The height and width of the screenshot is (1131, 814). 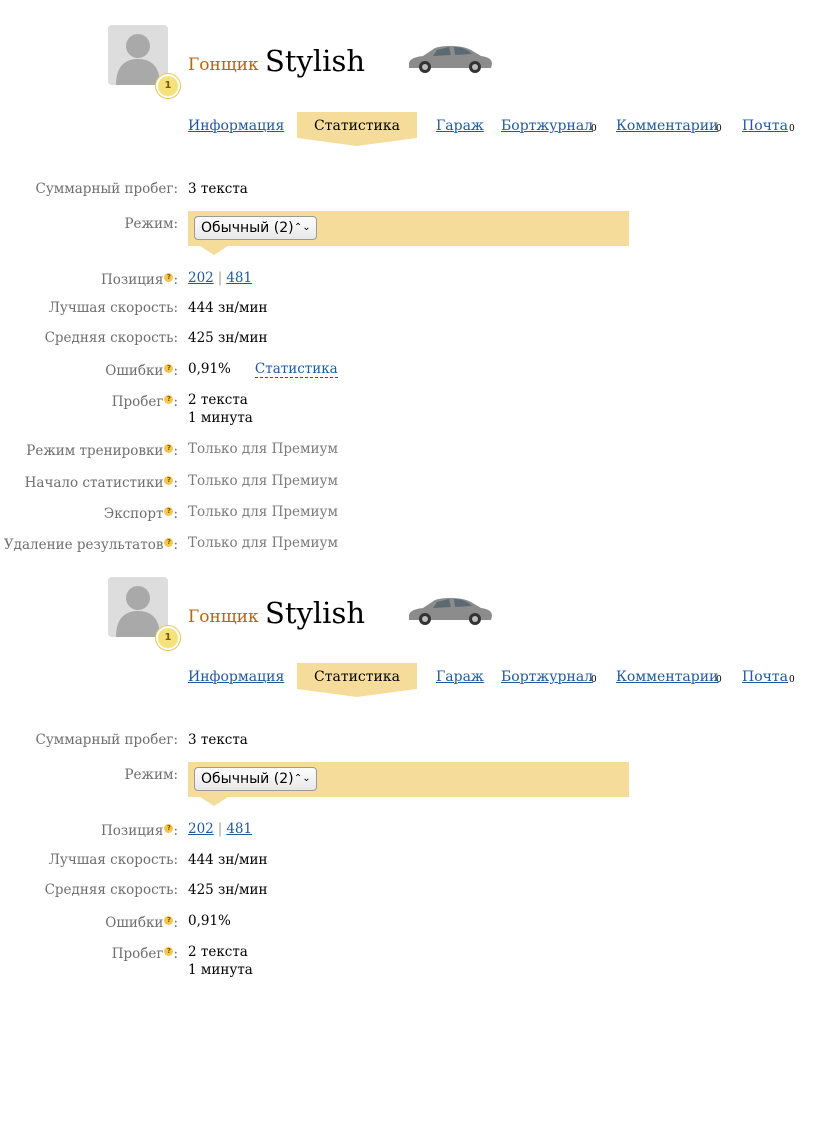 I want to click on errors-percent: 0,91%, so click(x=209, y=369).